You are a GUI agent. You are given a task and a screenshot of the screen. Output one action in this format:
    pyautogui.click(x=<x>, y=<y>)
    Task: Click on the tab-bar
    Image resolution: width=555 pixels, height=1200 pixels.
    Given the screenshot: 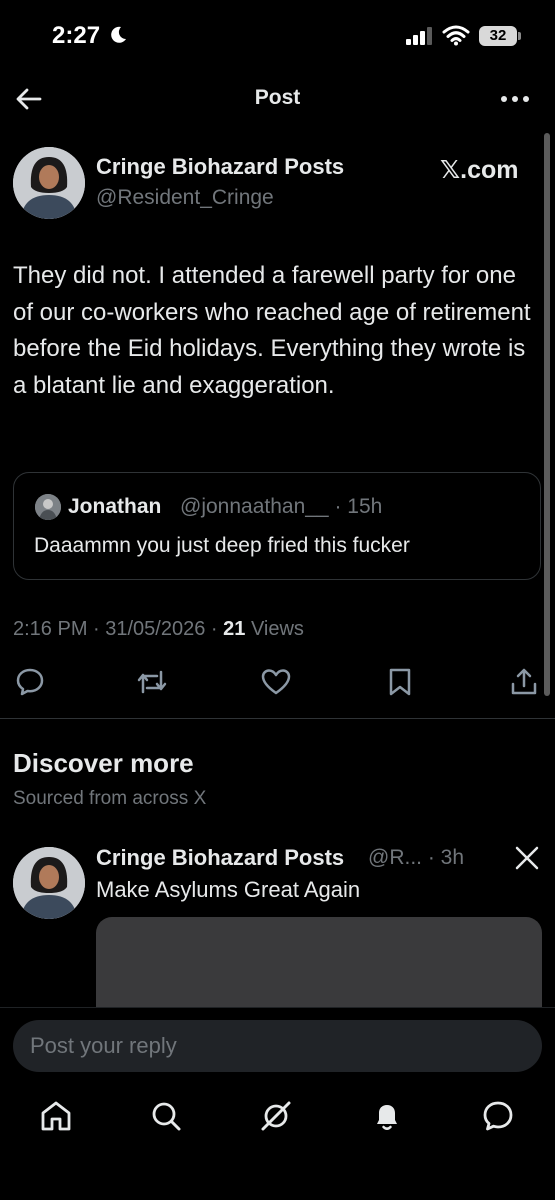 What is the action you would take?
    pyautogui.click(x=277, y=1118)
    